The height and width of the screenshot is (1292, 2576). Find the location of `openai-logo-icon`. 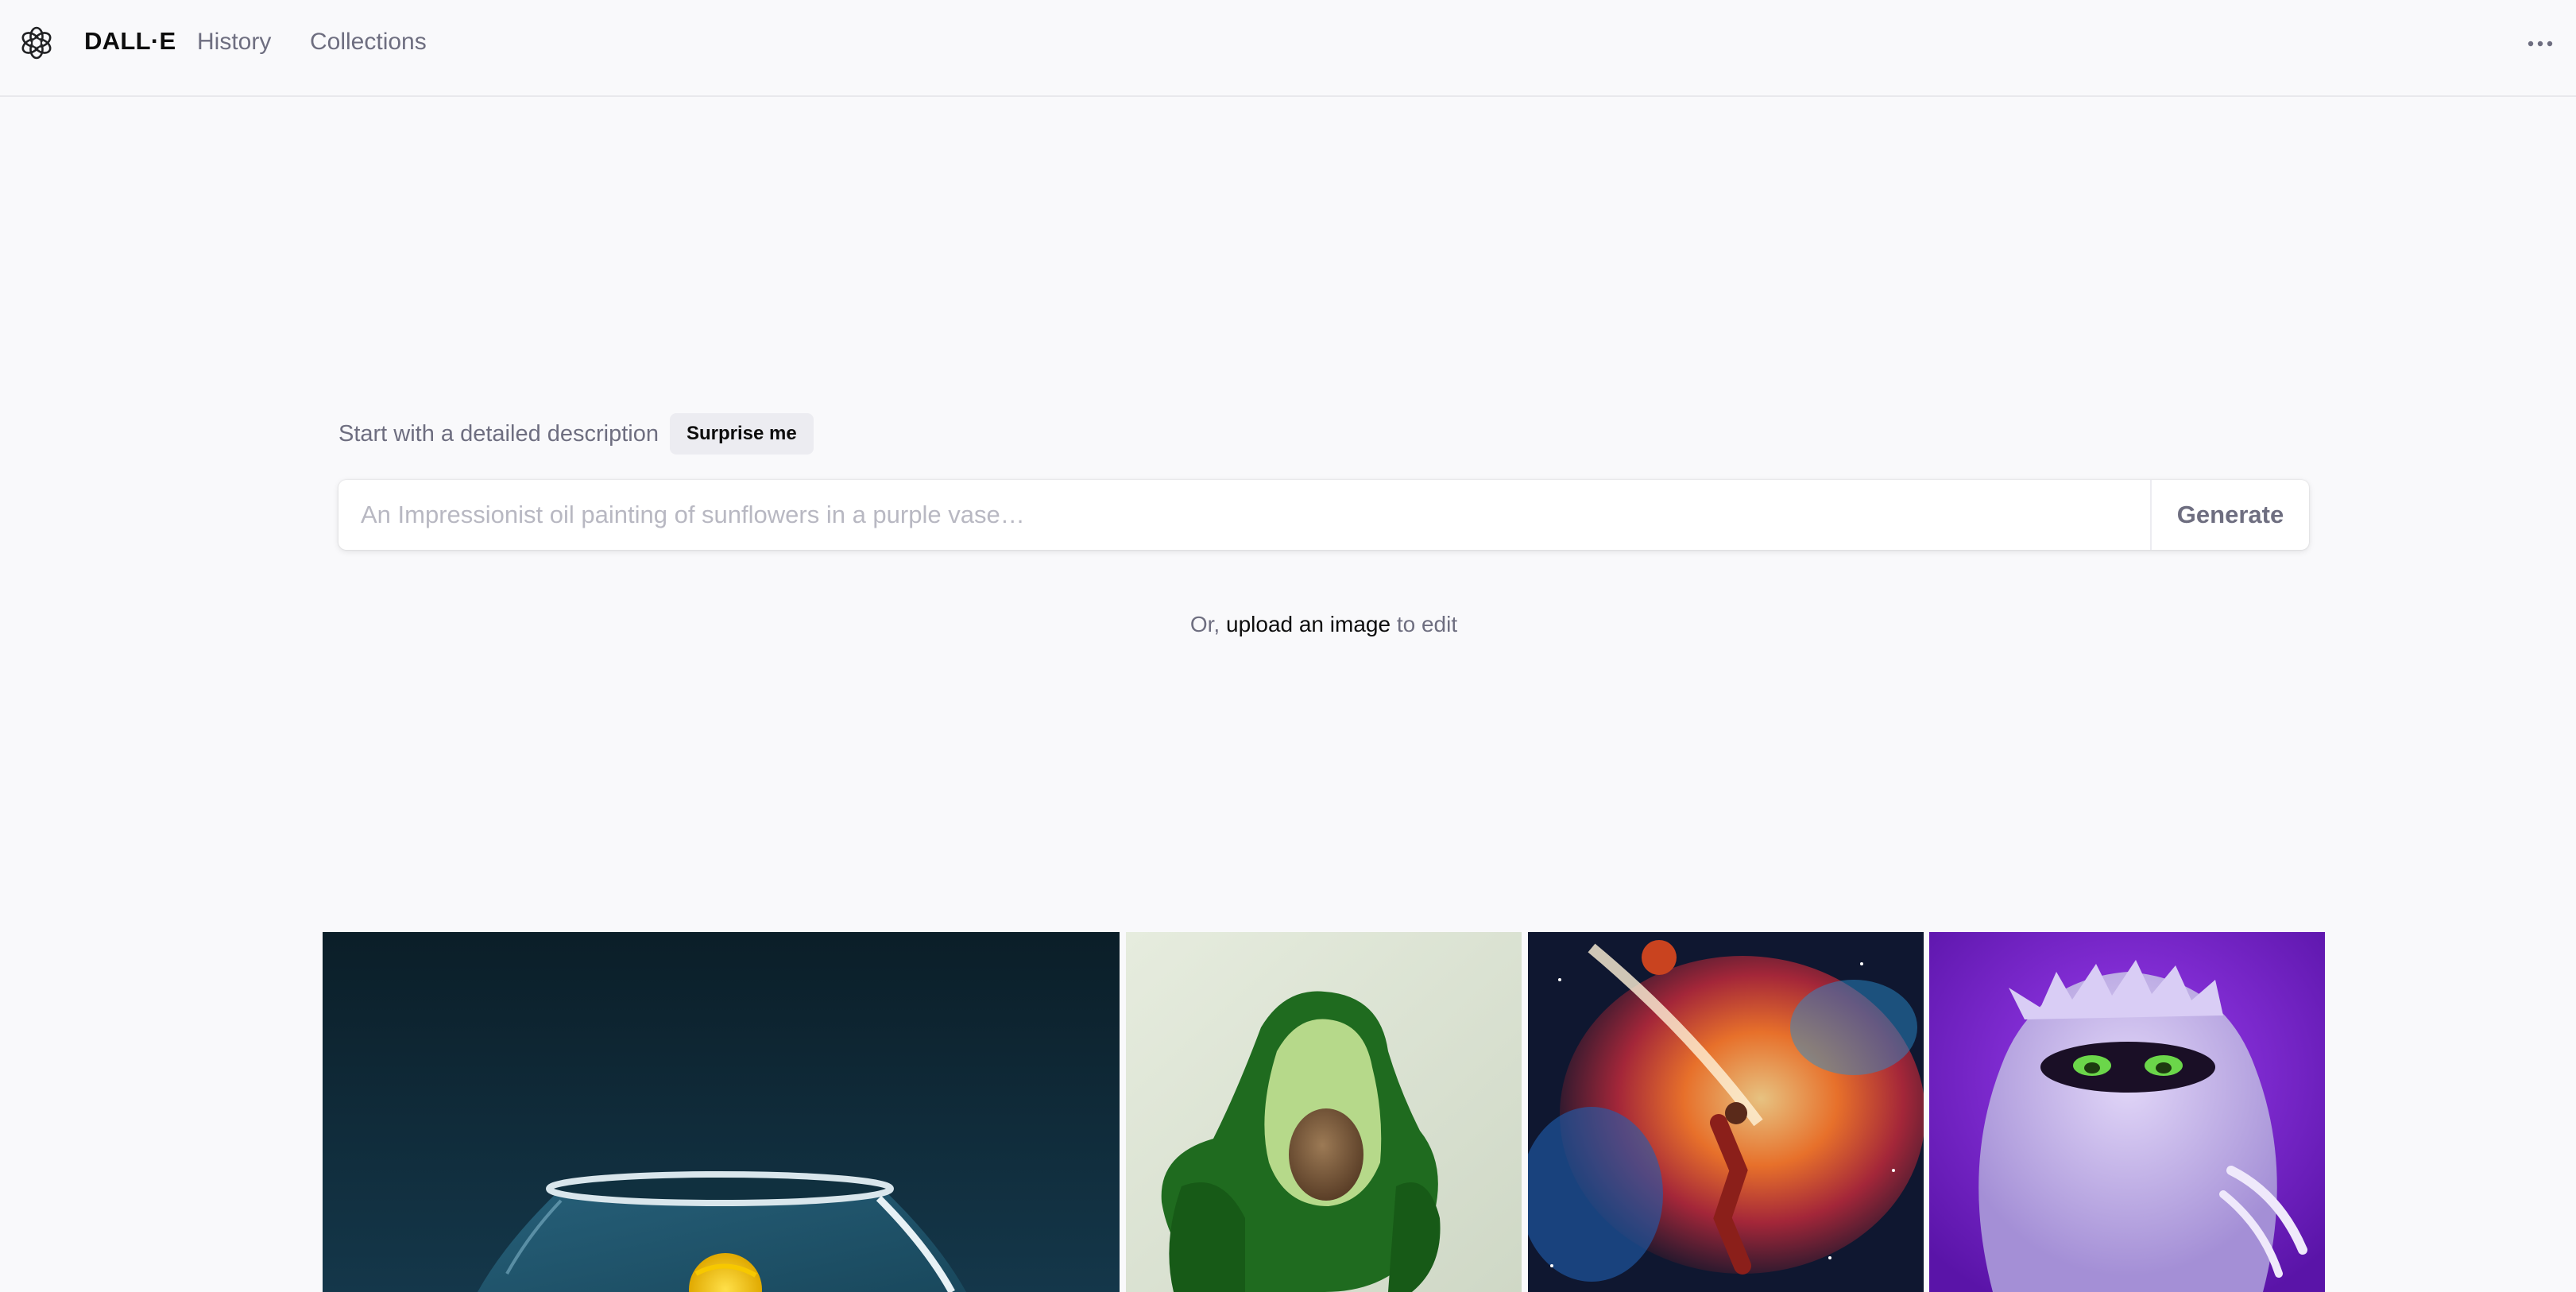

openai-logo-icon is located at coordinates (36, 43).